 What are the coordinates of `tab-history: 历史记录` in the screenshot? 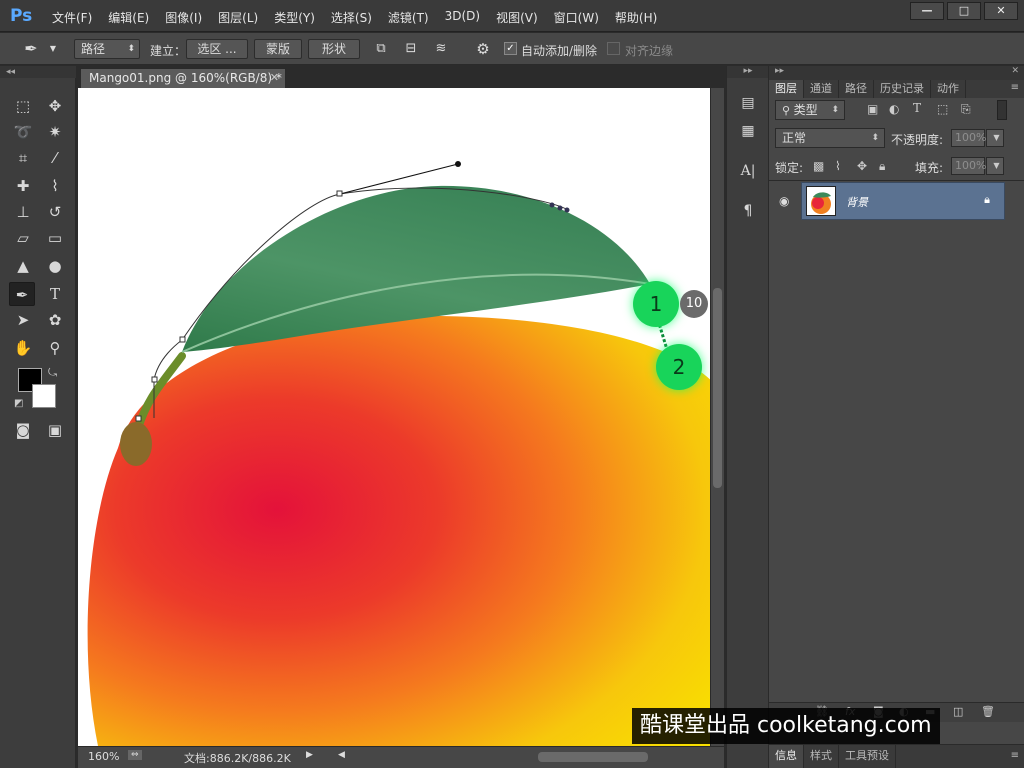 It's located at (902, 89).